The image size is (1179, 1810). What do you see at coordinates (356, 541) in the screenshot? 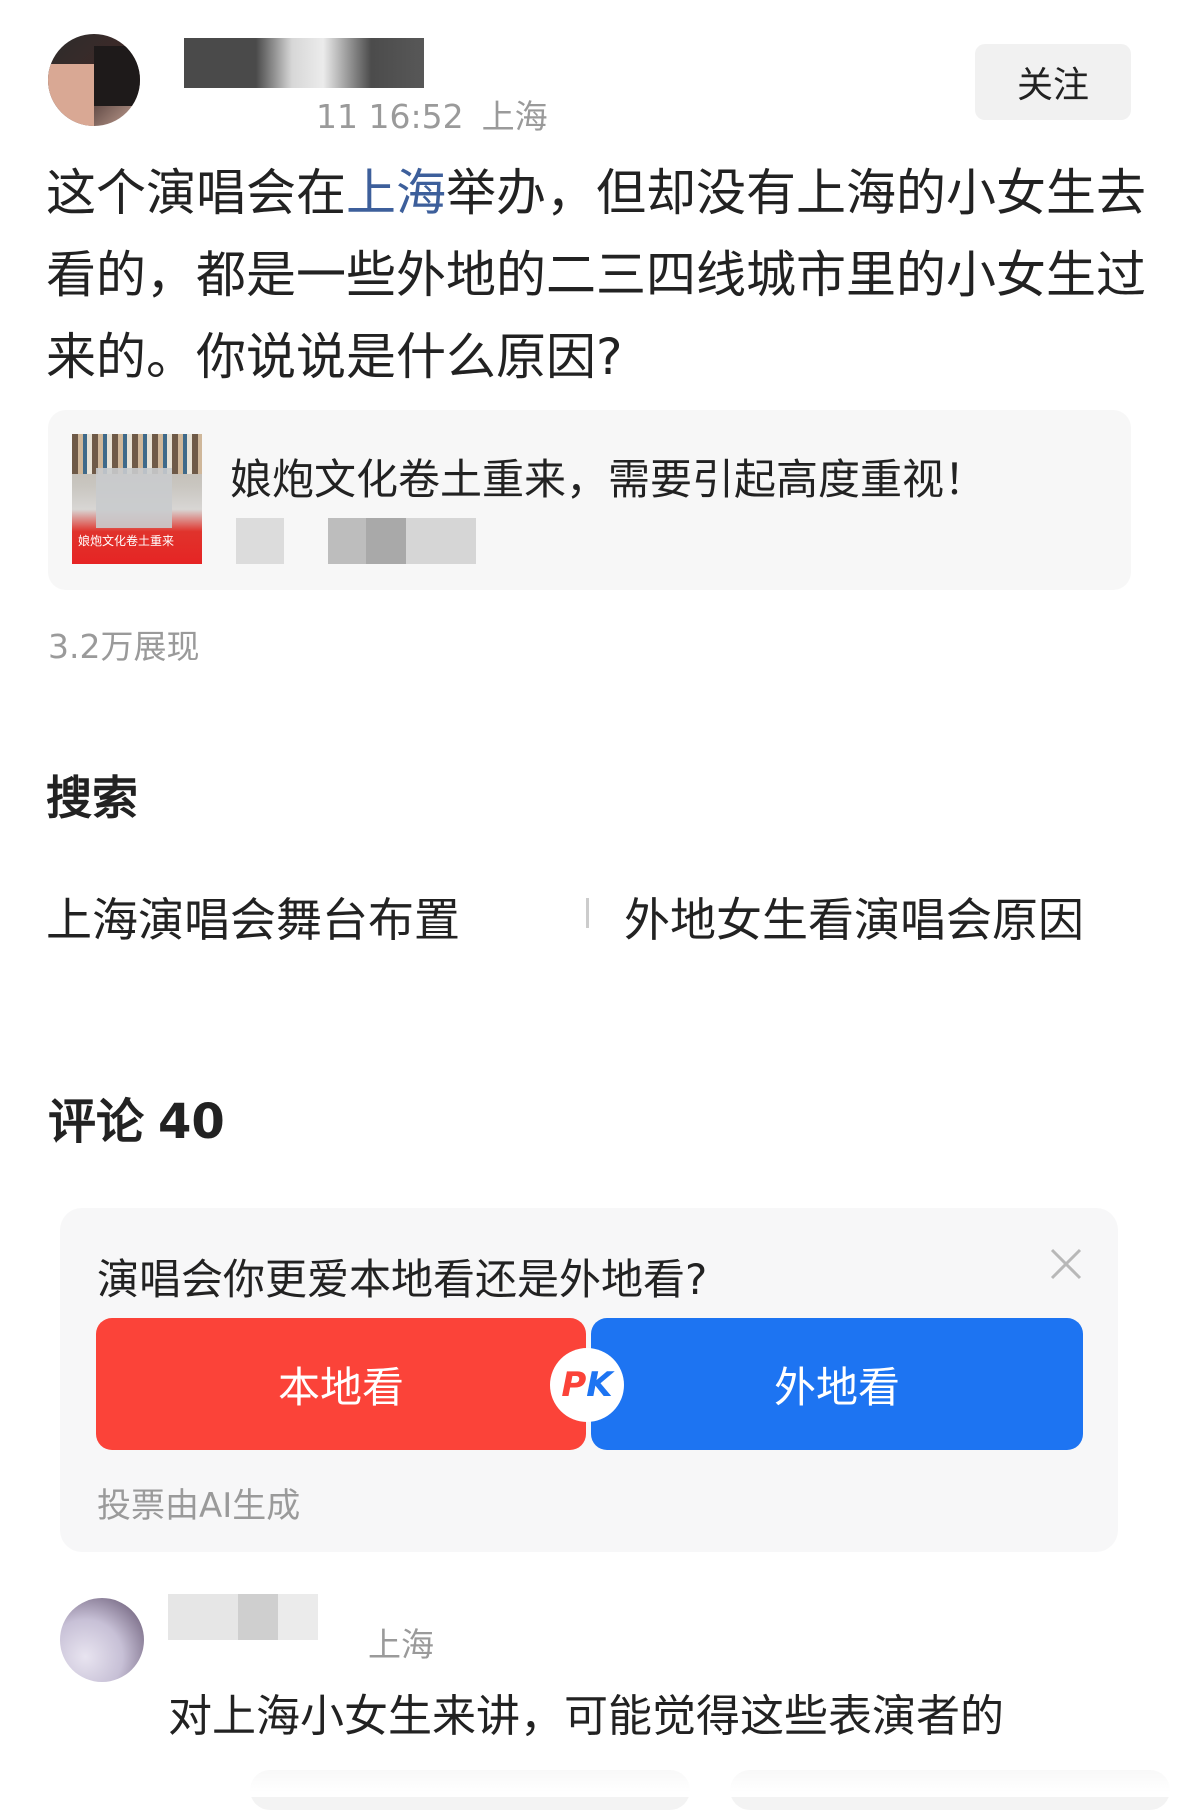
I see `quoted-article-source-redacted` at bounding box center [356, 541].